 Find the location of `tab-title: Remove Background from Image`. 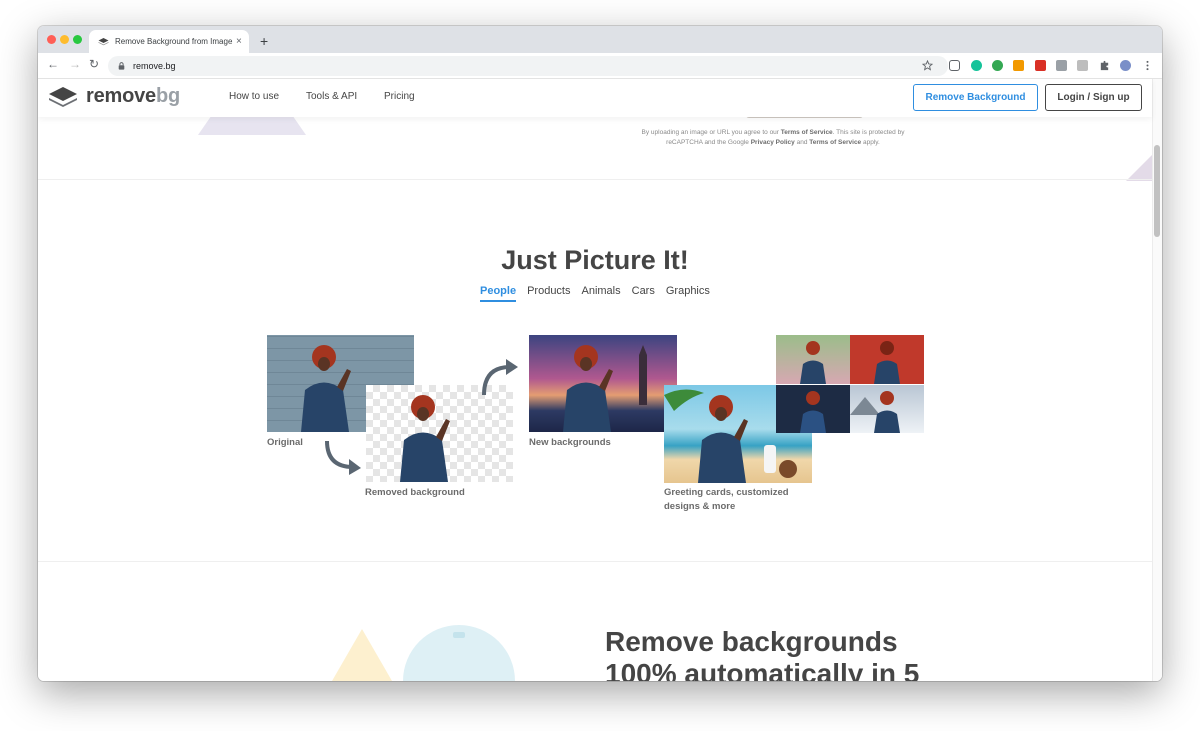

tab-title: Remove Background from Image is located at coordinates (174, 41).